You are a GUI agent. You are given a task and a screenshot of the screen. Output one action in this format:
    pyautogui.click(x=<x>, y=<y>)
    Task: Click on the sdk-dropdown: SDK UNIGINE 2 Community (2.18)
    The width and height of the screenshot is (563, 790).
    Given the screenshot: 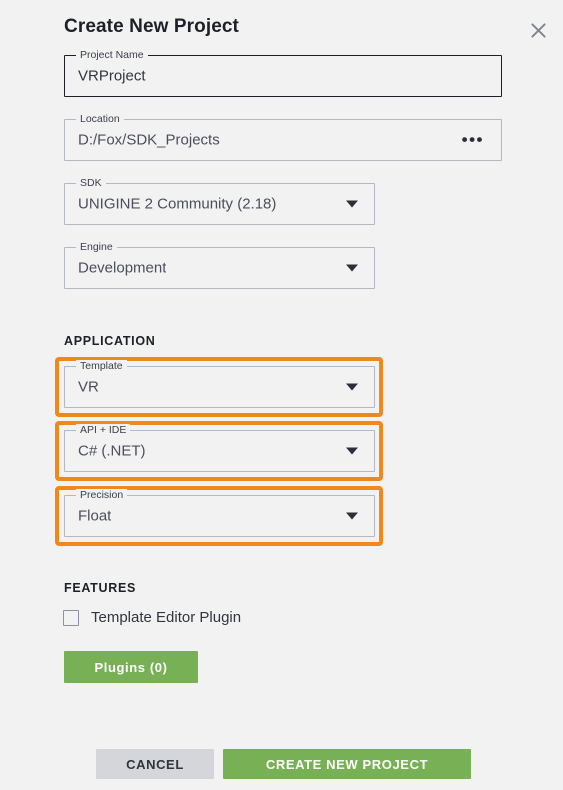 What is the action you would take?
    pyautogui.click(x=219, y=201)
    